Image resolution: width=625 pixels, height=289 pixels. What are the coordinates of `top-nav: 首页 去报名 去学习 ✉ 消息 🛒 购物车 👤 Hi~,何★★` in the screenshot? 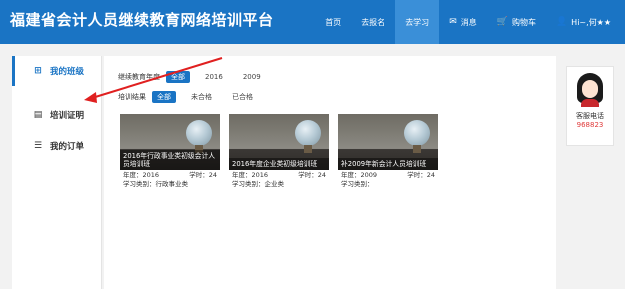 It's located at (470, 22).